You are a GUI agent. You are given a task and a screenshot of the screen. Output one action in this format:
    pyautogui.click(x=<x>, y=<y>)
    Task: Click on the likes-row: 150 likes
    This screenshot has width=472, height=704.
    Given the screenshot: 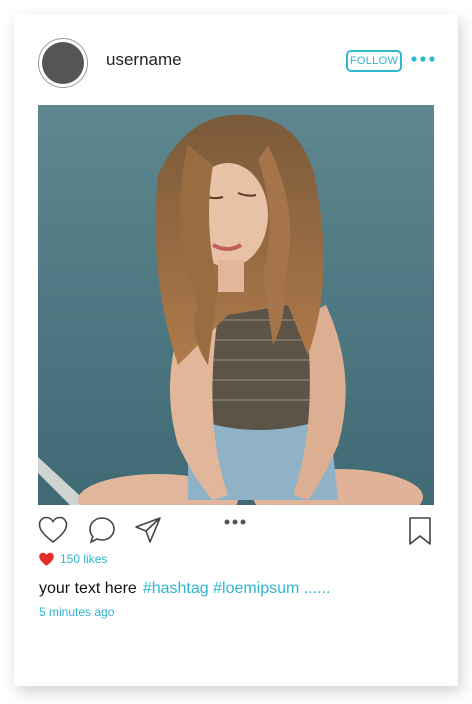 What is the action you would take?
    pyautogui.click(x=72, y=559)
    